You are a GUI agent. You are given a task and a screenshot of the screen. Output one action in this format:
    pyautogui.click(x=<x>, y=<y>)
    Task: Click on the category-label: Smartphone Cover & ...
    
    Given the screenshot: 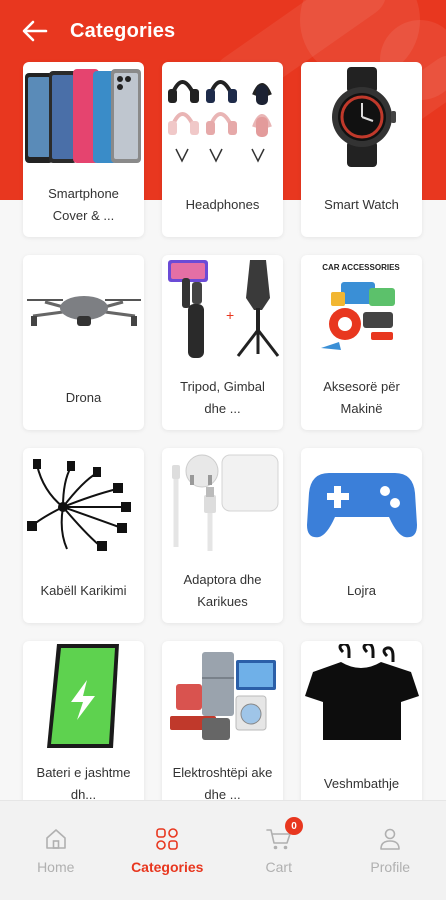 What is the action you would take?
    pyautogui.click(x=83, y=204)
    